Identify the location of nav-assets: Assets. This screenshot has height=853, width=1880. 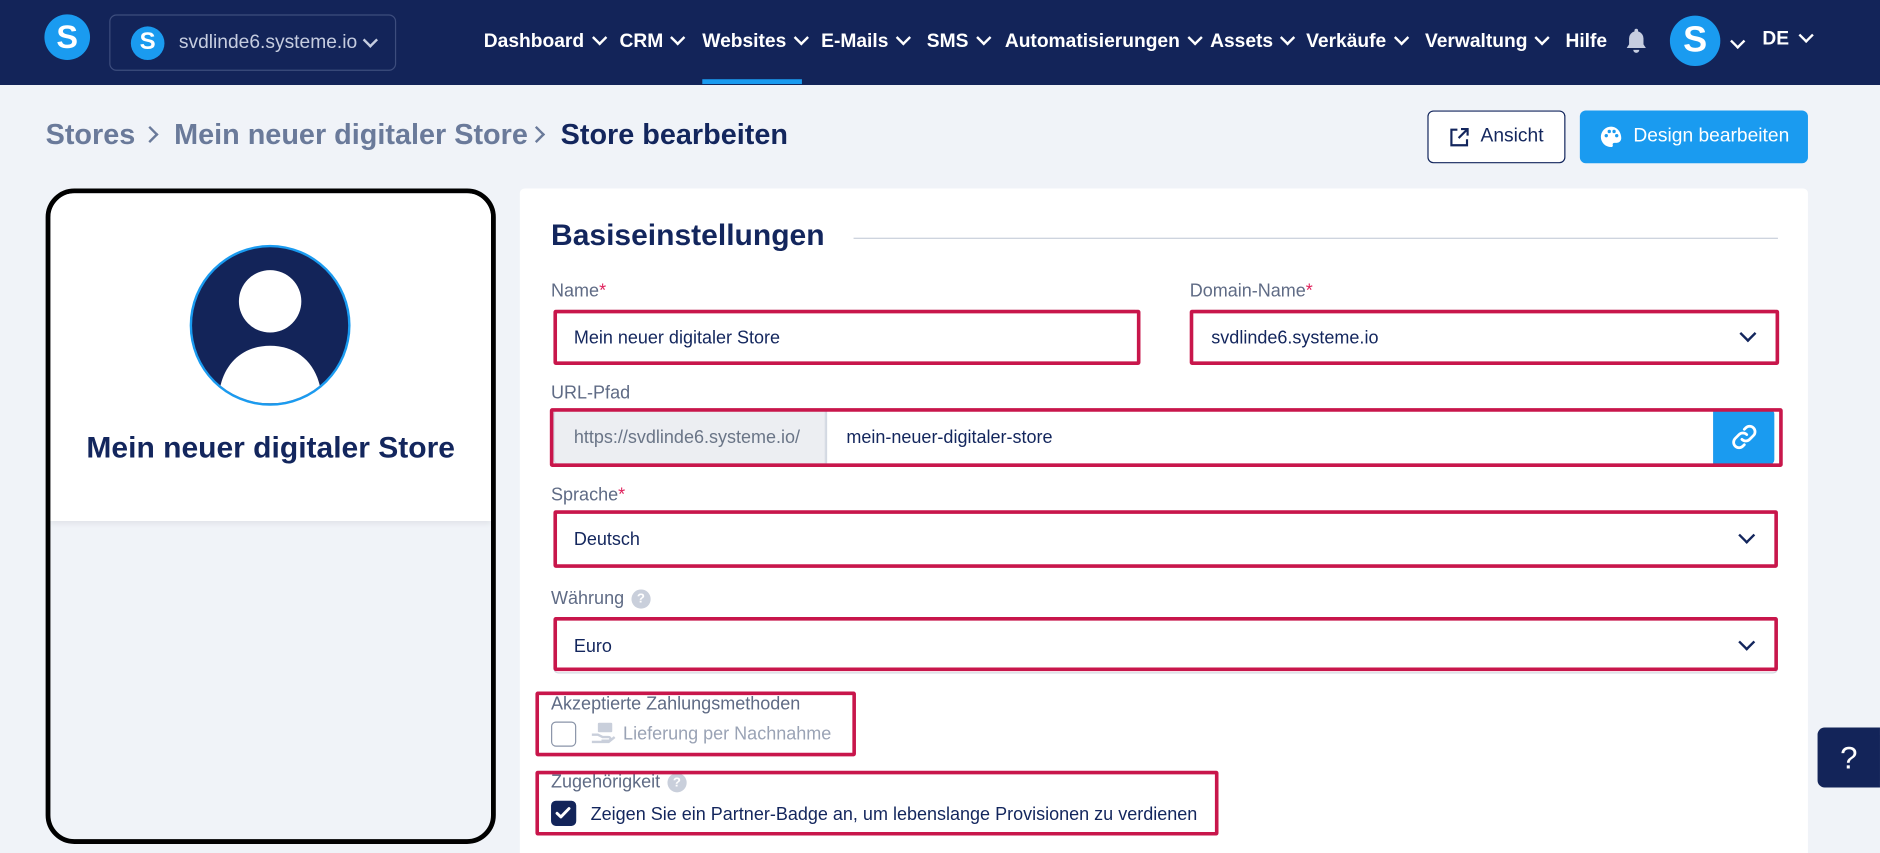
(1253, 41).